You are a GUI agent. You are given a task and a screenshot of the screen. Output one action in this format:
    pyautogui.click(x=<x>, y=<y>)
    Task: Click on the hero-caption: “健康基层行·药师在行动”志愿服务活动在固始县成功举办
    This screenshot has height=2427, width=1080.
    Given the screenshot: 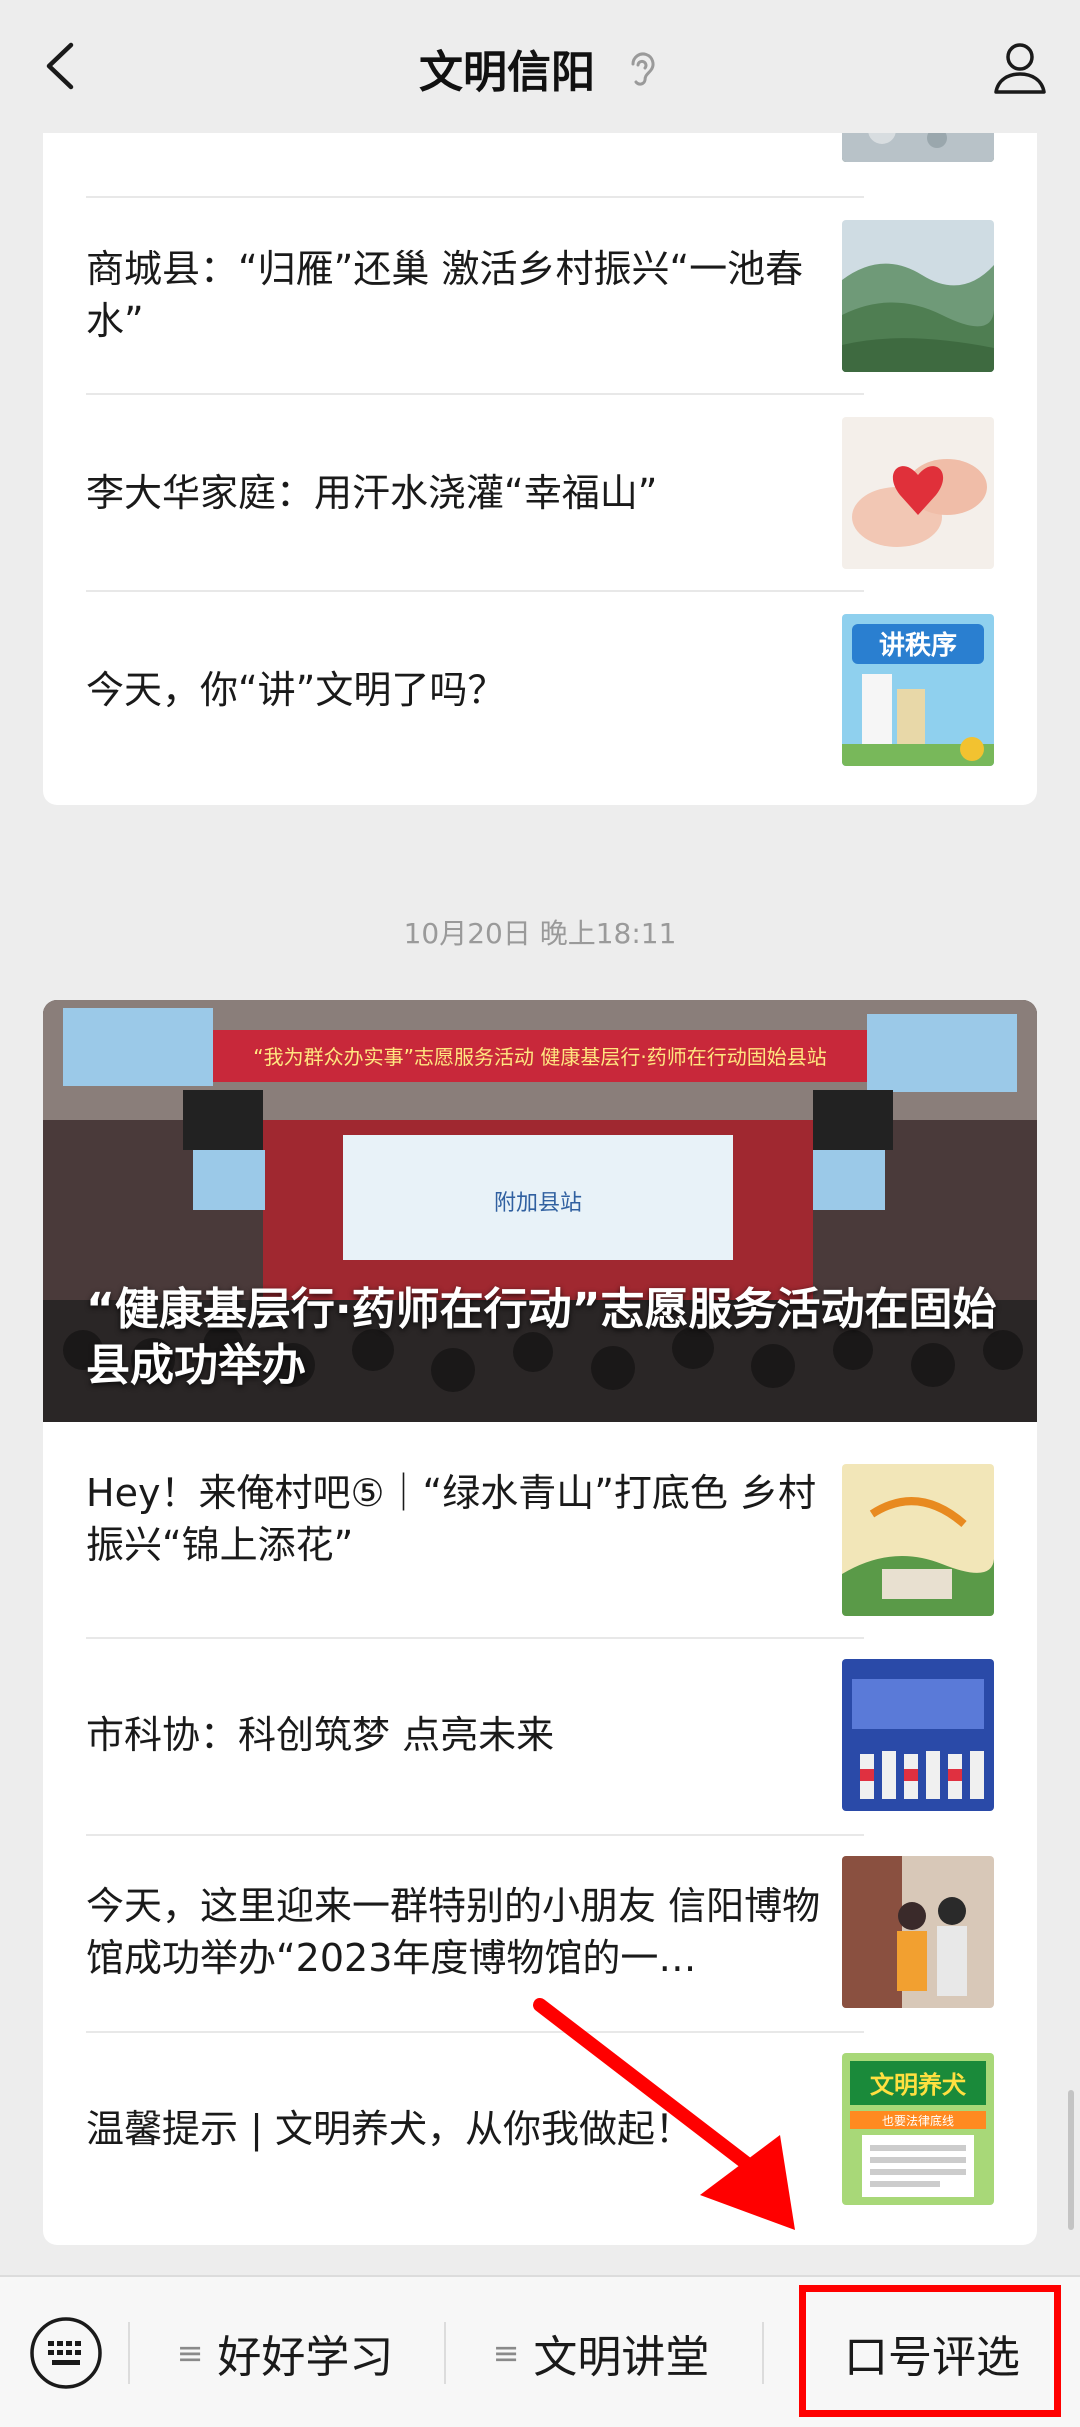 What is the action you would take?
    pyautogui.click(x=541, y=1337)
    